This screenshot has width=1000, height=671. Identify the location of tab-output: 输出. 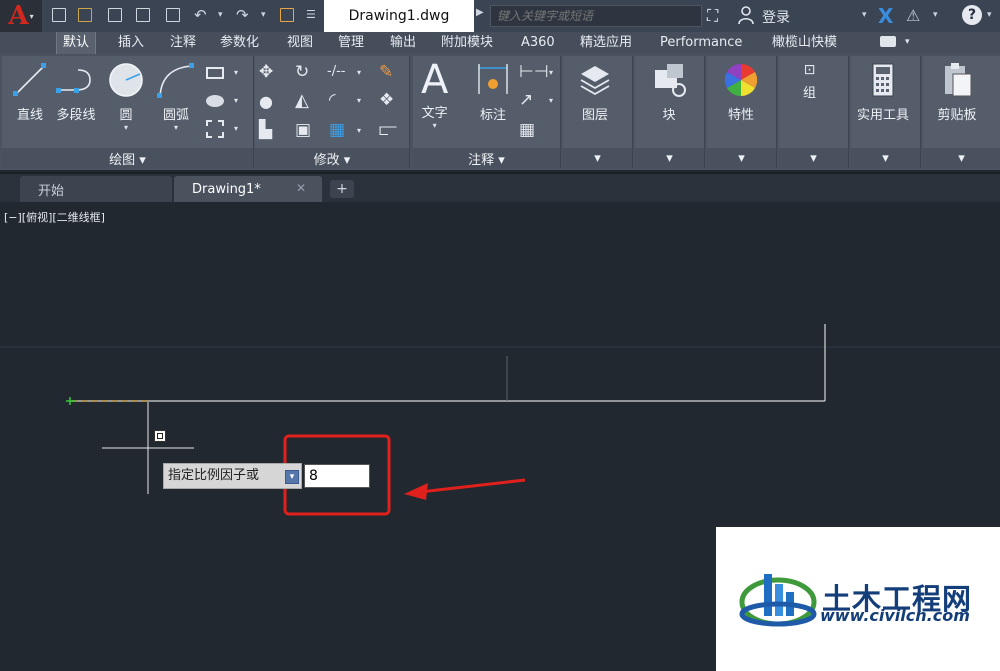
(403, 43).